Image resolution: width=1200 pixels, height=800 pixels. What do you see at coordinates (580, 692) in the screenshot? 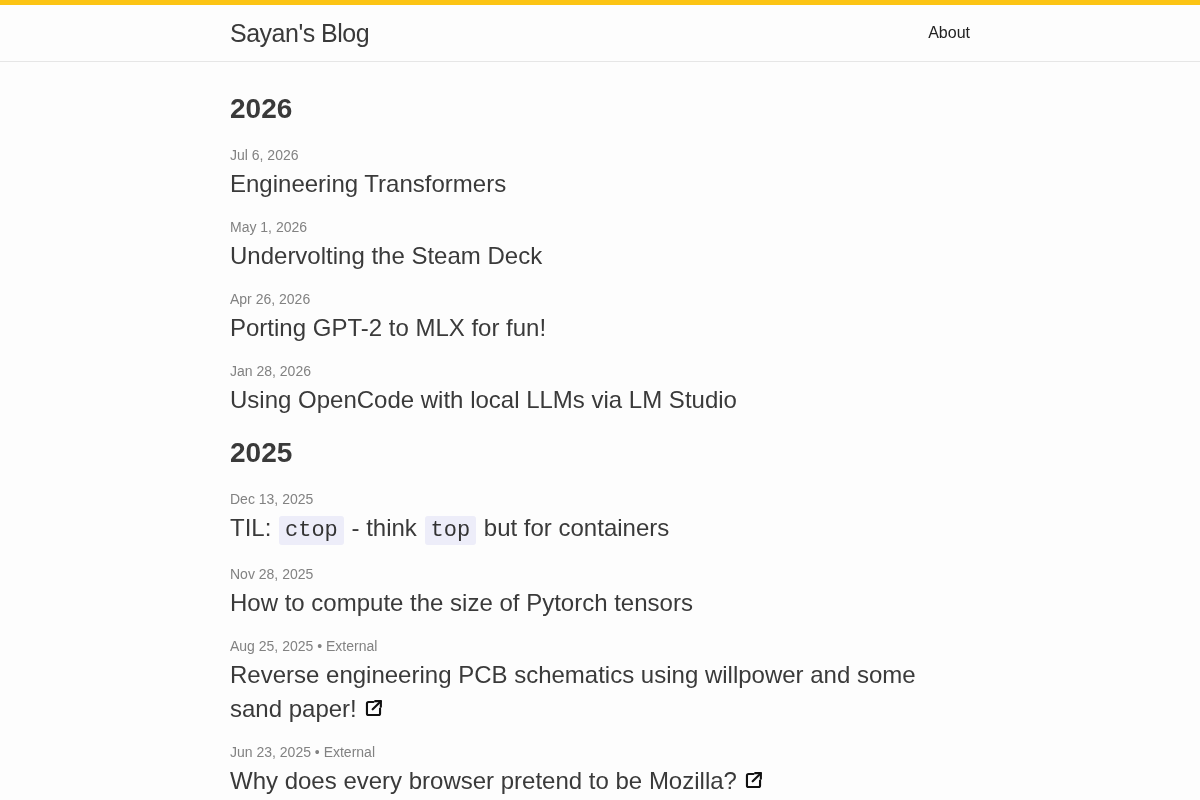
I see `post-title-link: Reverse engineering PCB schematics using willpower and some sand paper!` at bounding box center [580, 692].